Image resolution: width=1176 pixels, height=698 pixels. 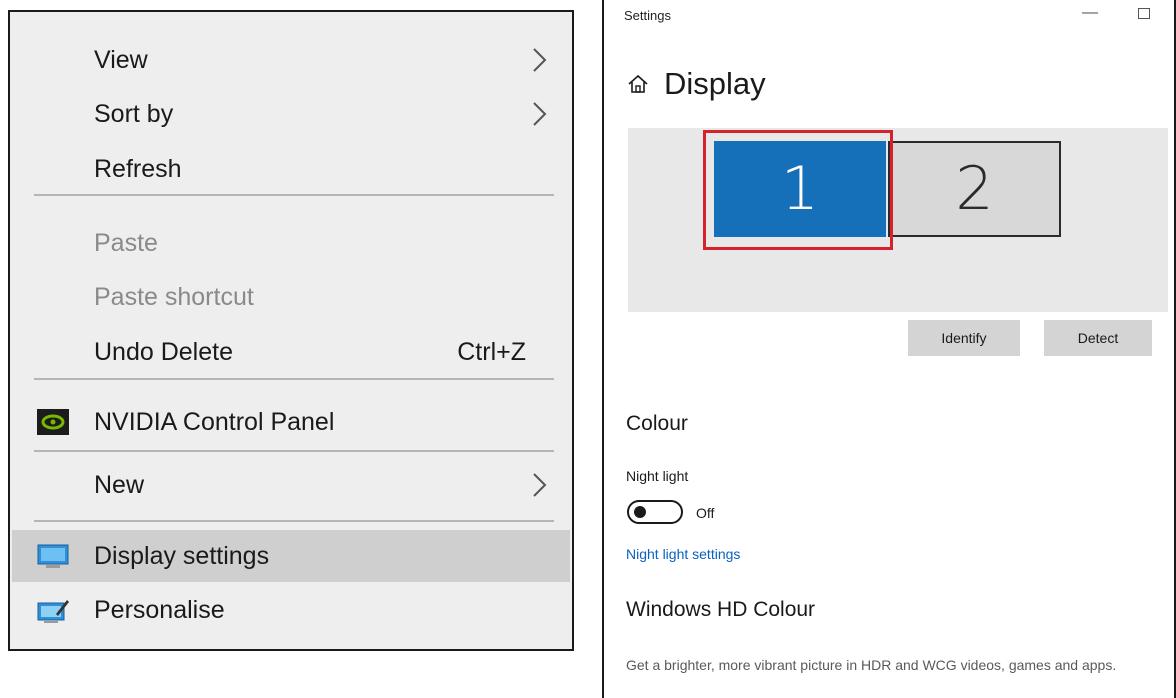 I want to click on page-title: Display, so click(x=715, y=83).